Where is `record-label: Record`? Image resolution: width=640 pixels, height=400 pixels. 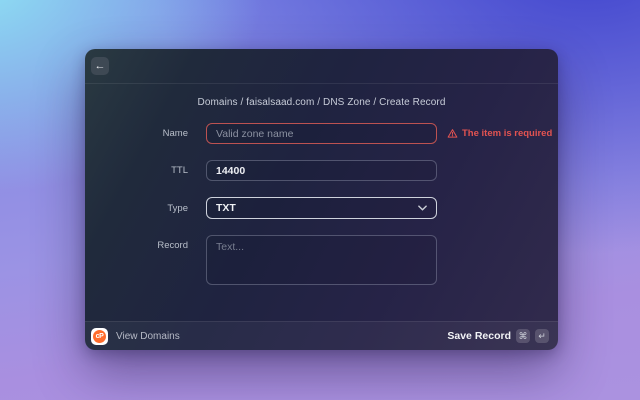
record-label: Record is located at coordinates (172, 245).